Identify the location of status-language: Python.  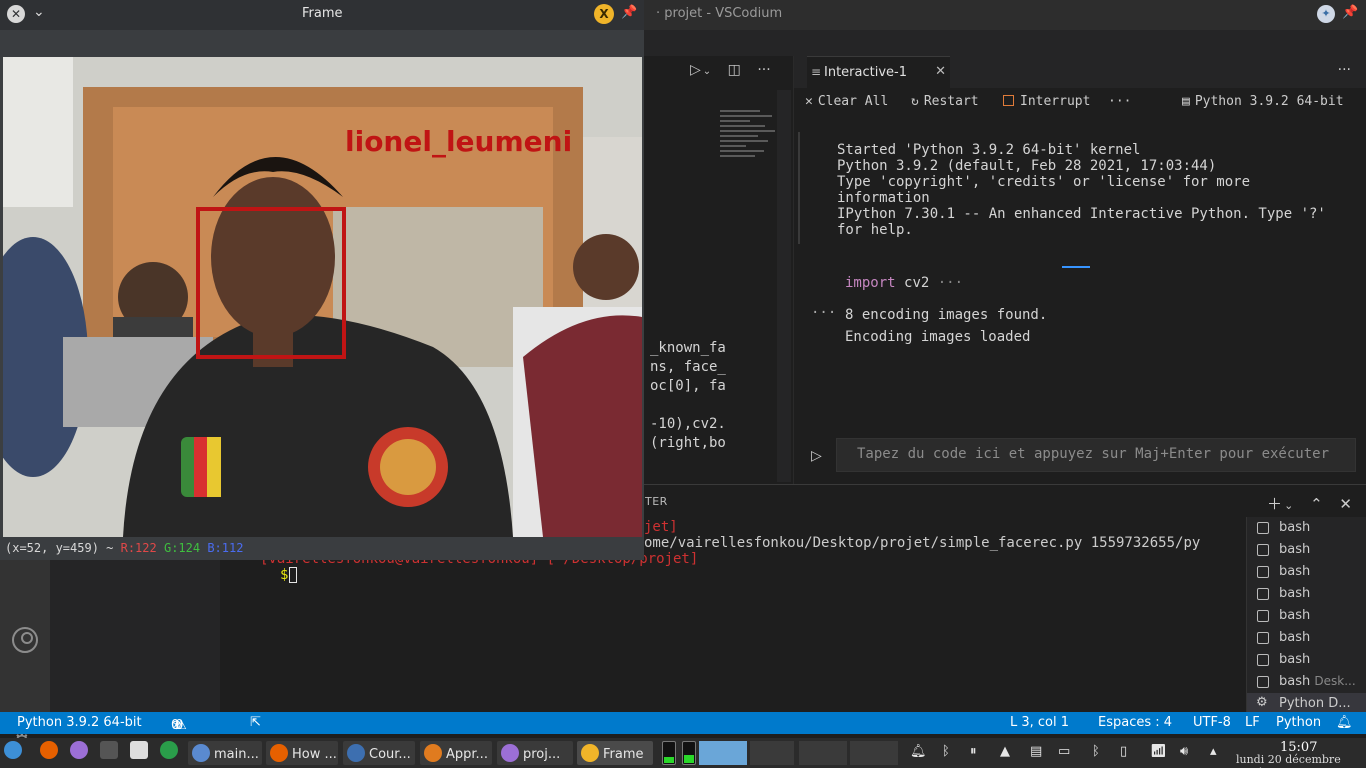
(1298, 722).